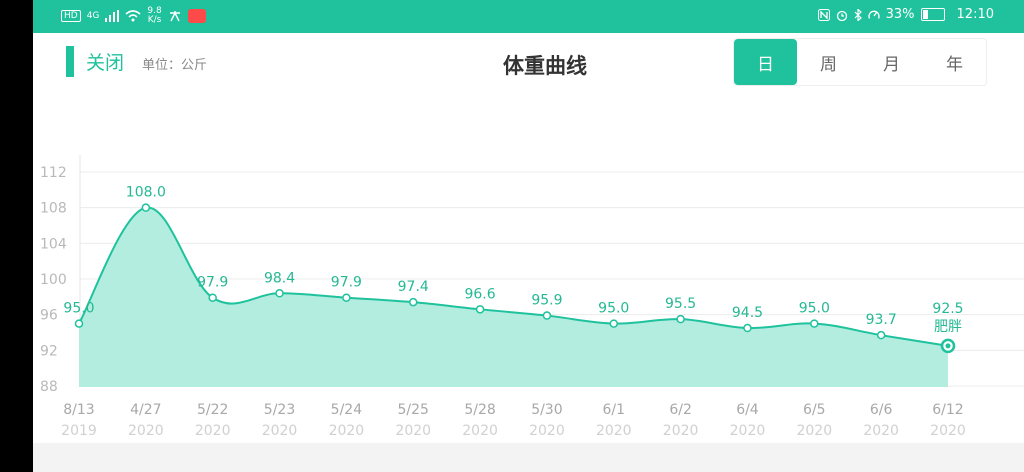  I want to click on data-label: 94.5, so click(747, 313).